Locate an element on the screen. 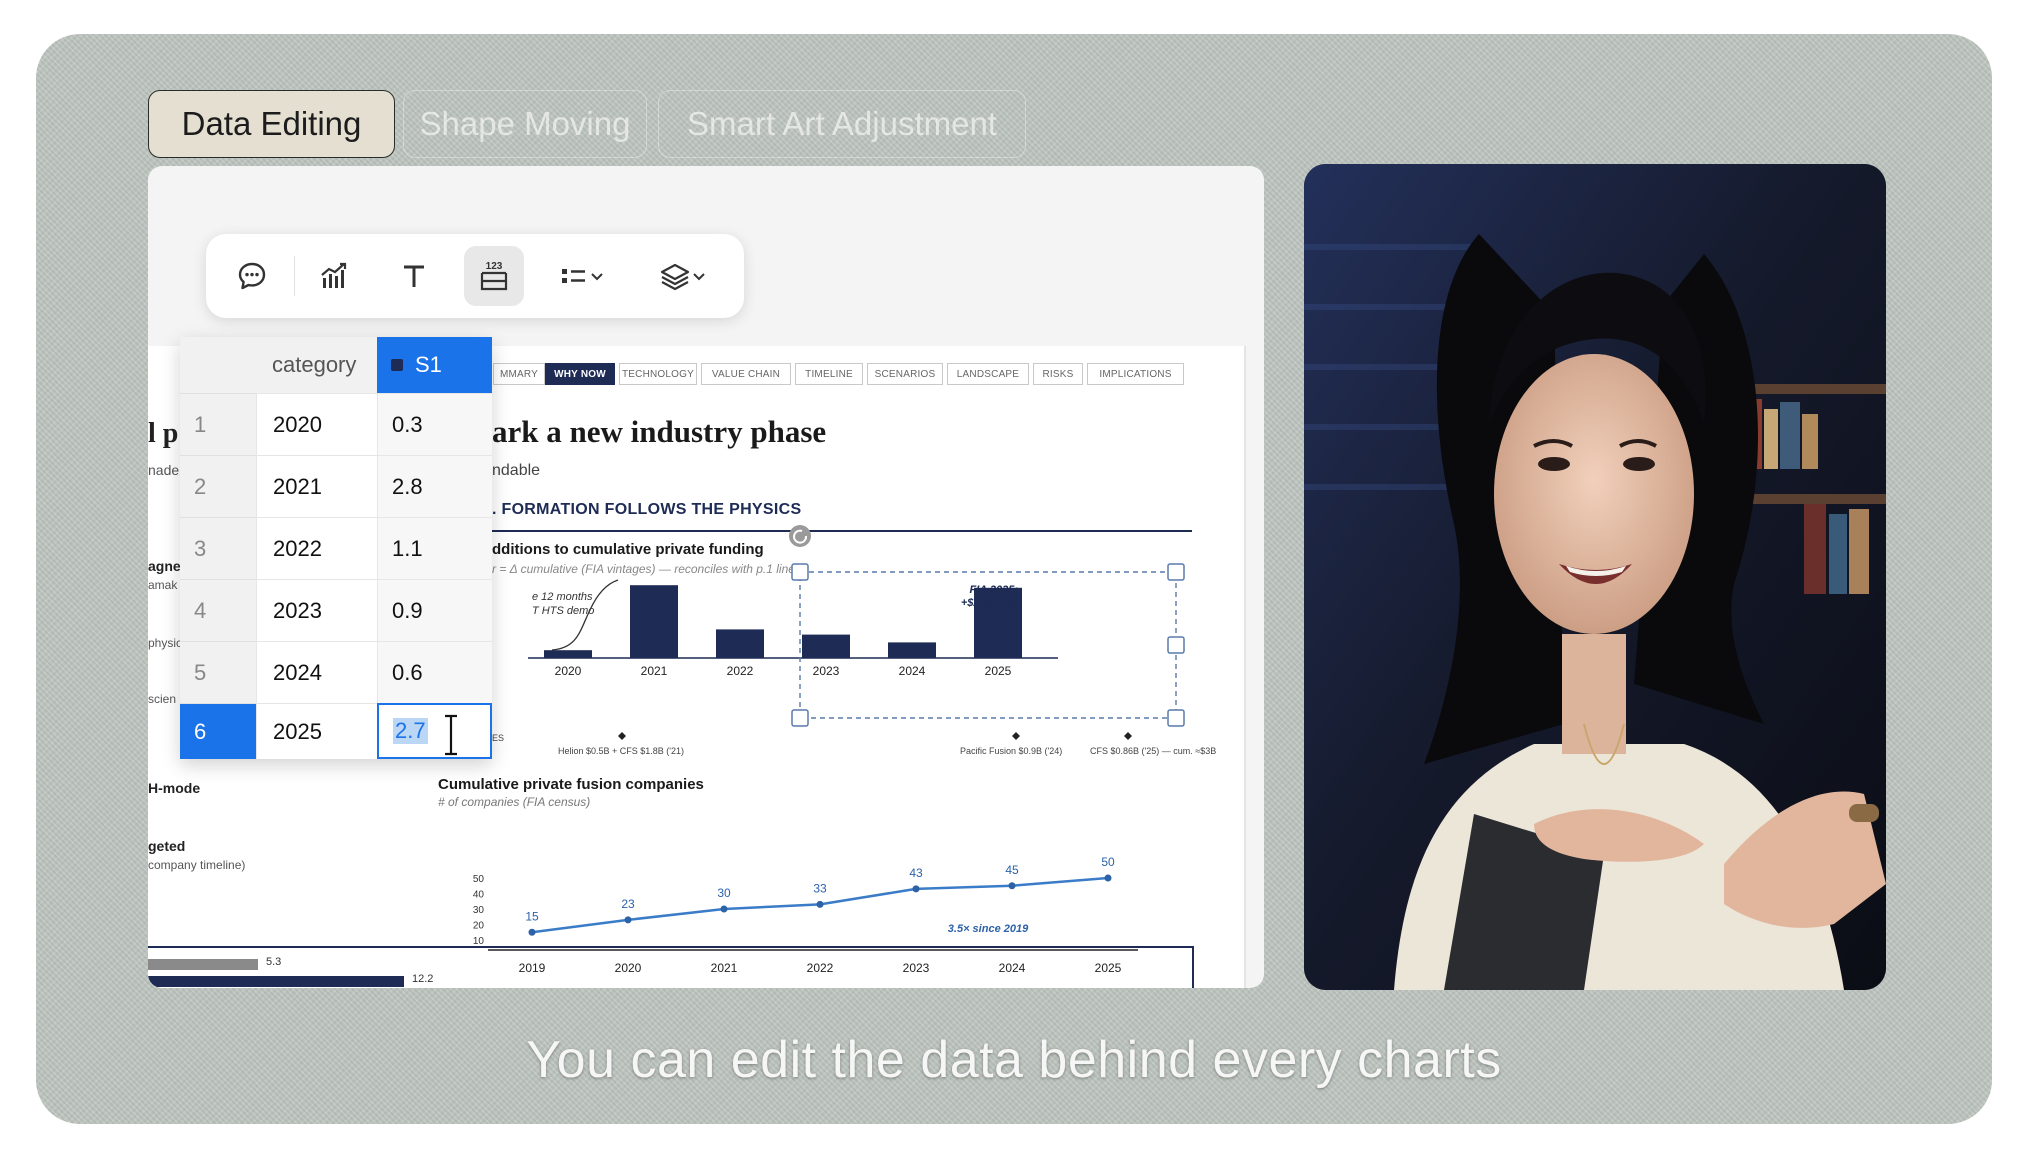 Image resolution: width=2028 pixels, height=1158 pixels. category-cell: 2024 is located at coordinates (316, 672).